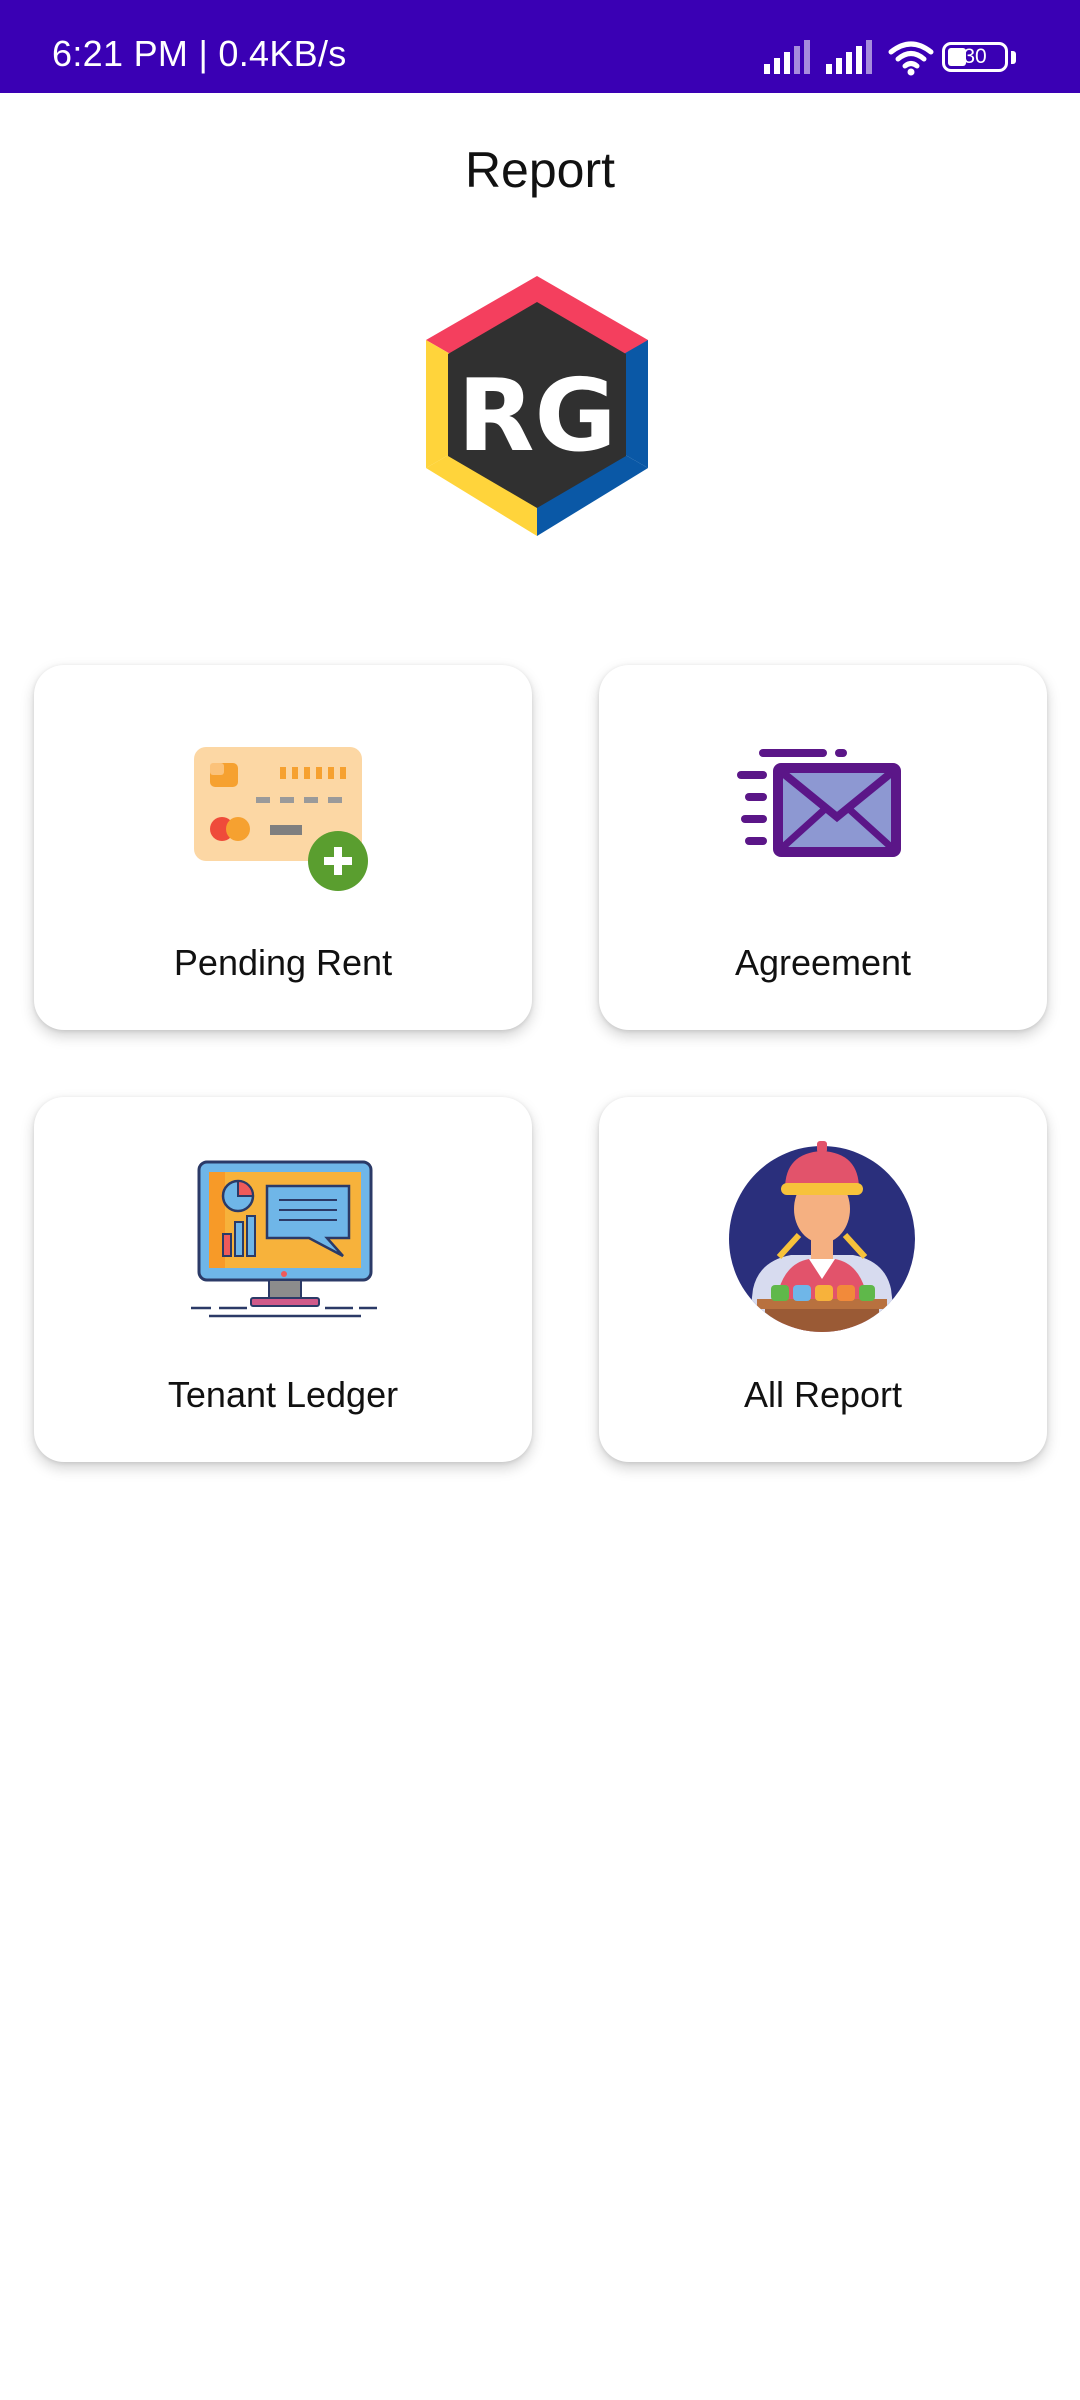 The width and height of the screenshot is (1080, 2400). Describe the element at coordinates (822, 1236) in the screenshot. I see `vendor-person-icon` at that location.